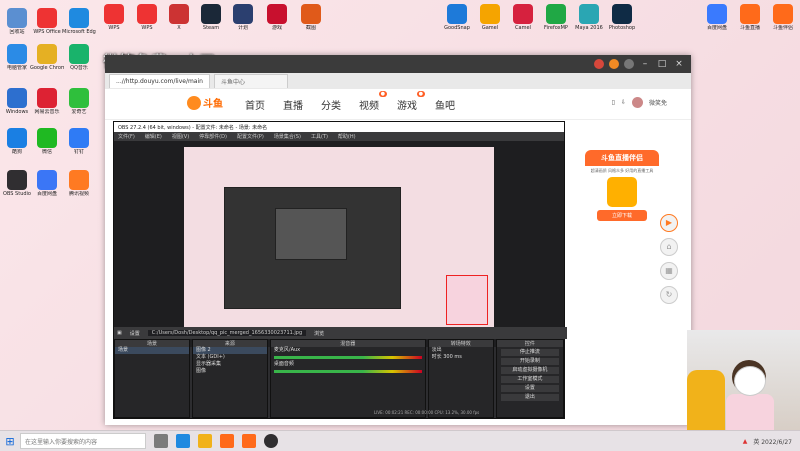 The width and height of the screenshot is (800, 451). Describe the element at coordinates (347, 136) in the screenshot. I see `menu-help: 帮助(H)` at that location.